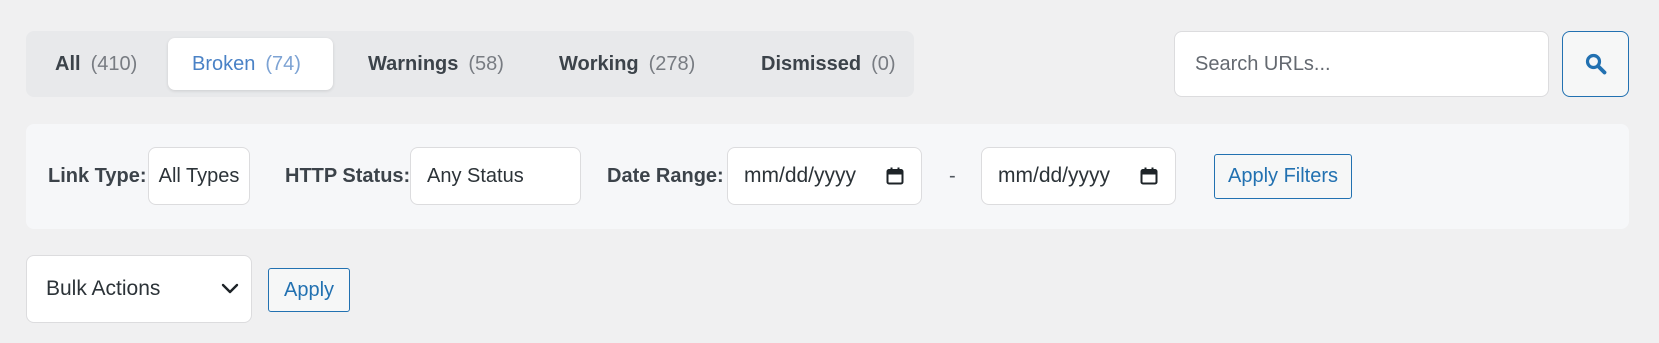  I want to click on search-icon, so click(1596, 64).